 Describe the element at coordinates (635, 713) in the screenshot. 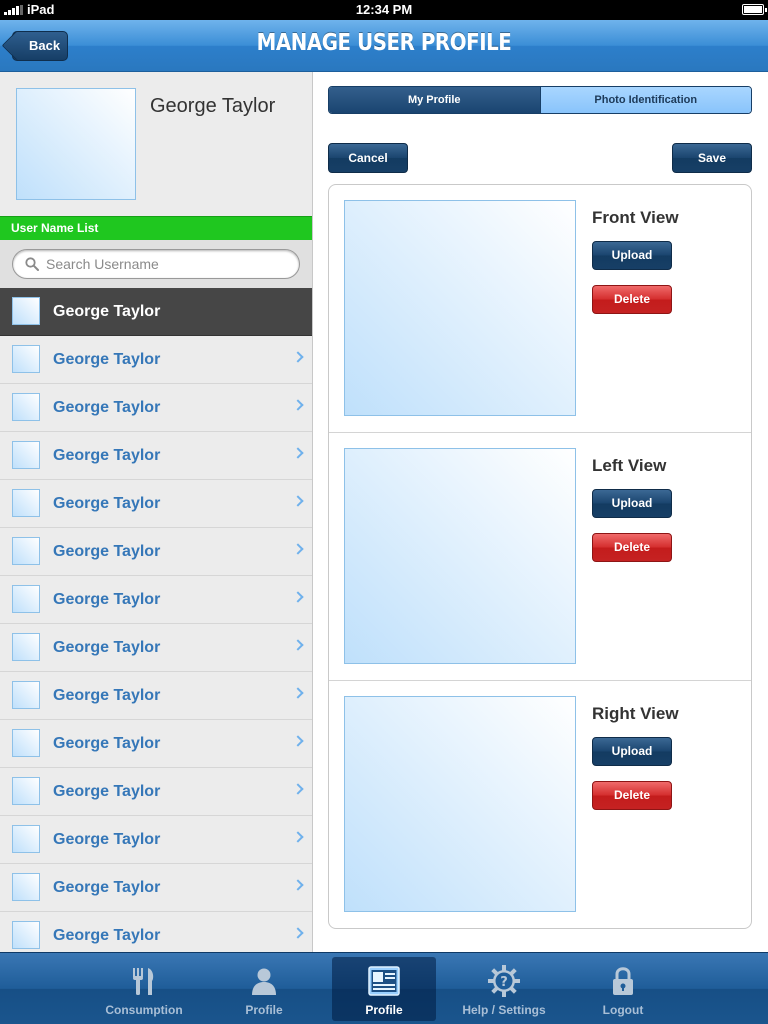

I see `photo-label: Right View` at that location.